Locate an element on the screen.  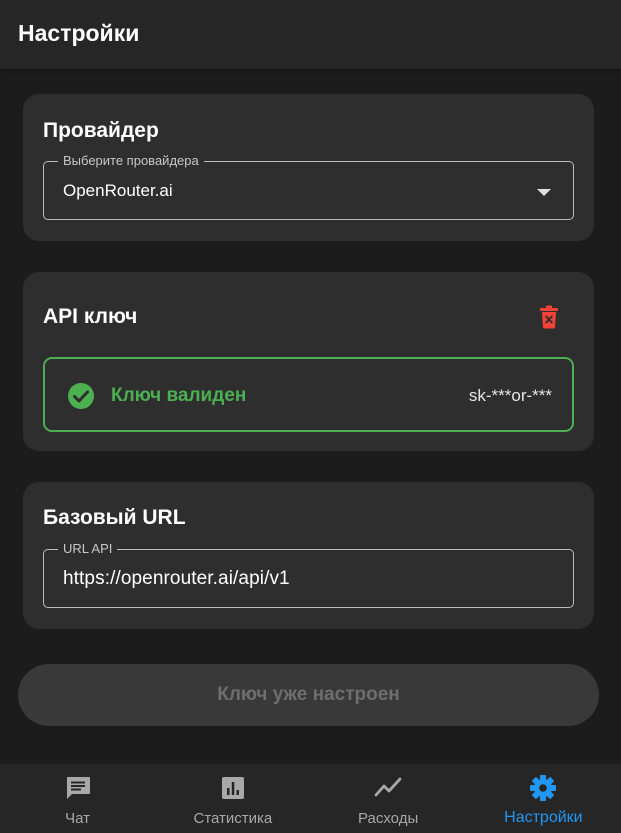
provider-select: Выберите провайдера OpenRouter.ai is located at coordinates (308, 186).